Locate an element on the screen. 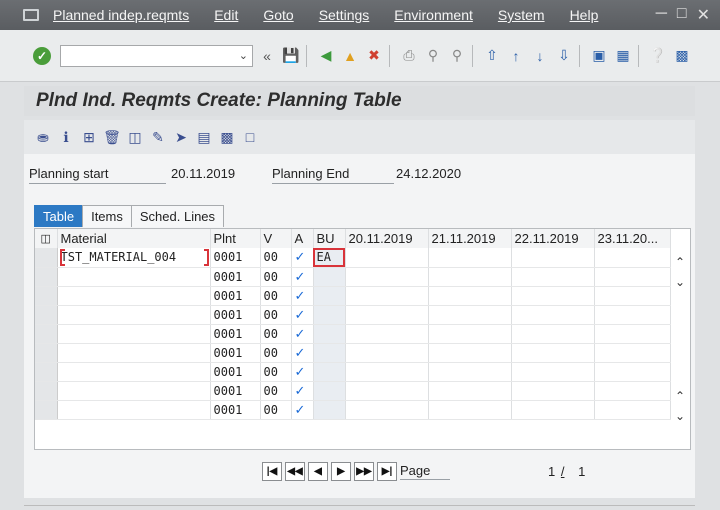 The image size is (720, 510). help-icon: ❔ is located at coordinates (658, 56).